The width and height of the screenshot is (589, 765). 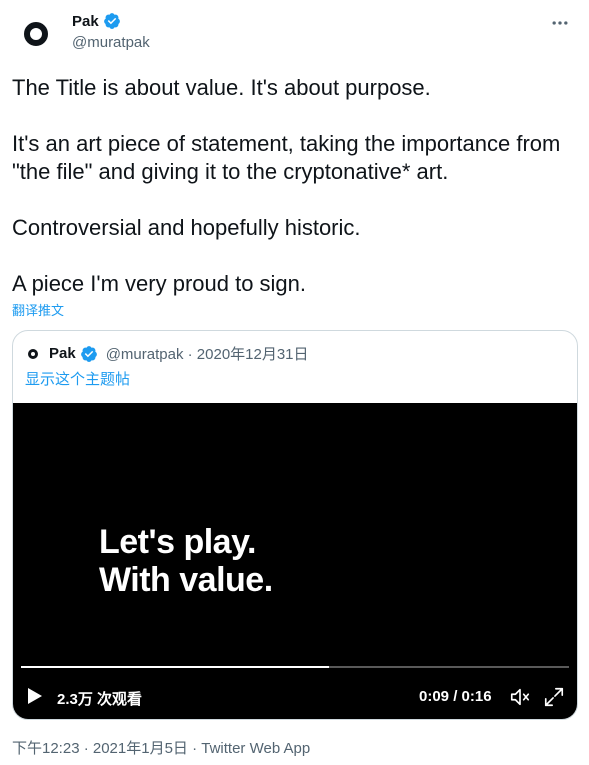 I want to click on quote-avatar, so click(x=33, y=354).